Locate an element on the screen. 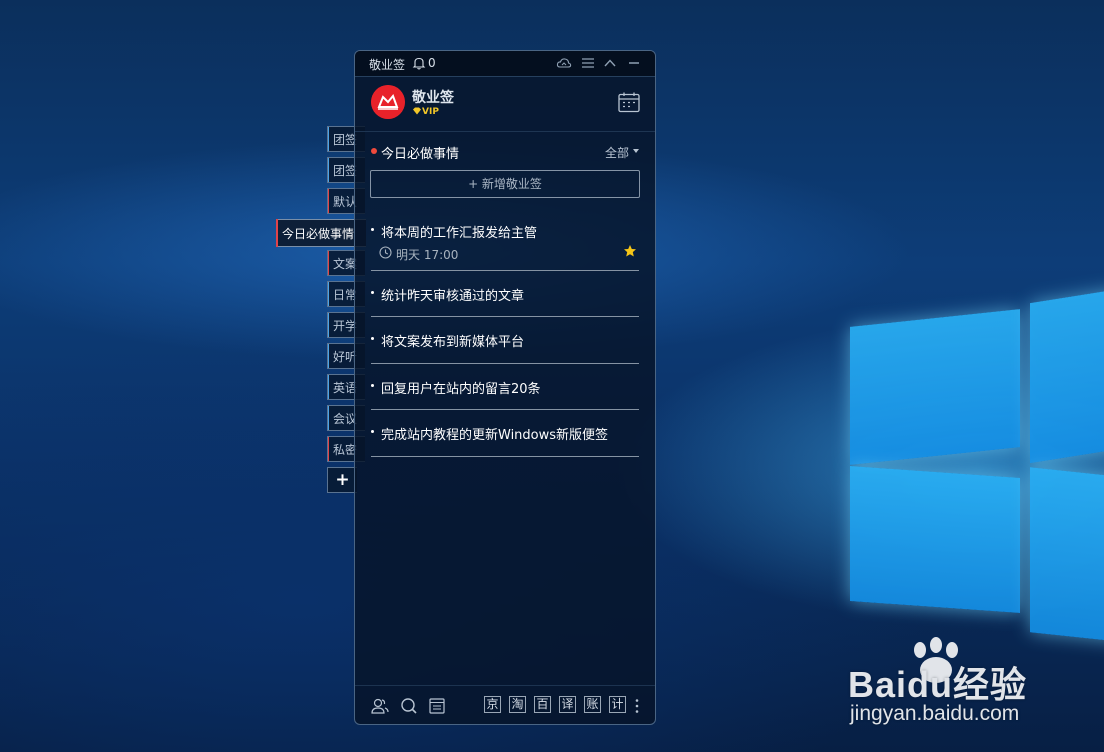  title-bar: 敬业签 0 is located at coordinates (505, 64).